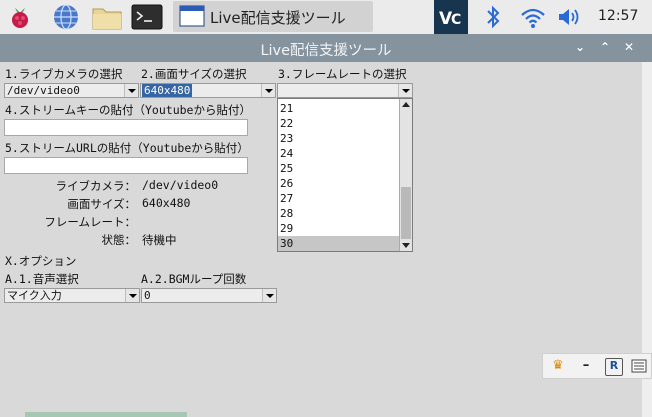  I want to click on camera-select: /dev/video0, so click(71, 90).